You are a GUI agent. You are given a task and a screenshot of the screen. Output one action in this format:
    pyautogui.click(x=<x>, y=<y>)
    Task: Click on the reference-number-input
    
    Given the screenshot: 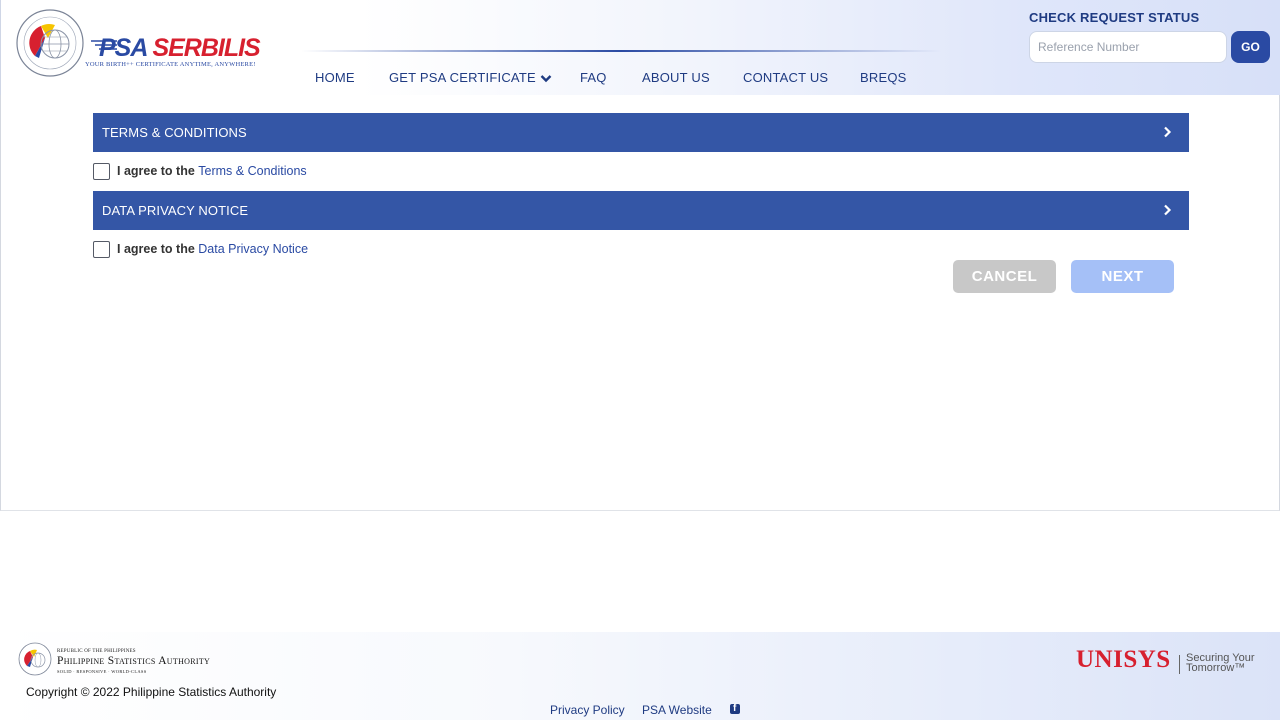 What is the action you would take?
    pyautogui.click(x=1128, y=47)
    